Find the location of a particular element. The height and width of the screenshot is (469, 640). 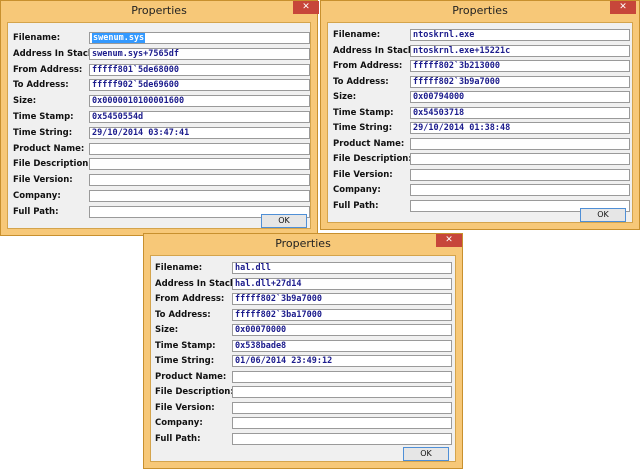

field-value-input: 0x0000010100001600 is located at coordinates (199, 101).